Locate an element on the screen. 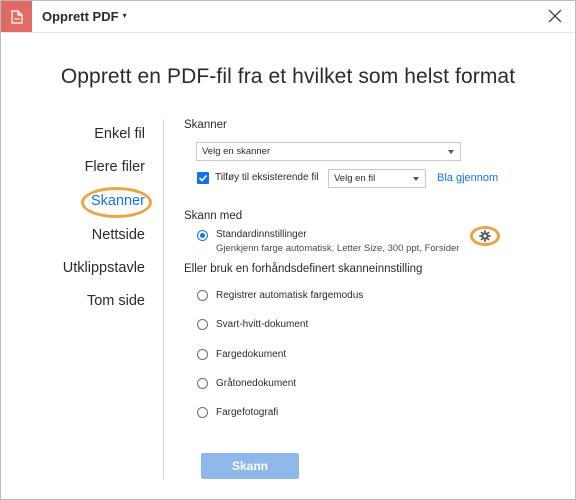  append-to-file-checkbox is located at coordinates (203, 178).